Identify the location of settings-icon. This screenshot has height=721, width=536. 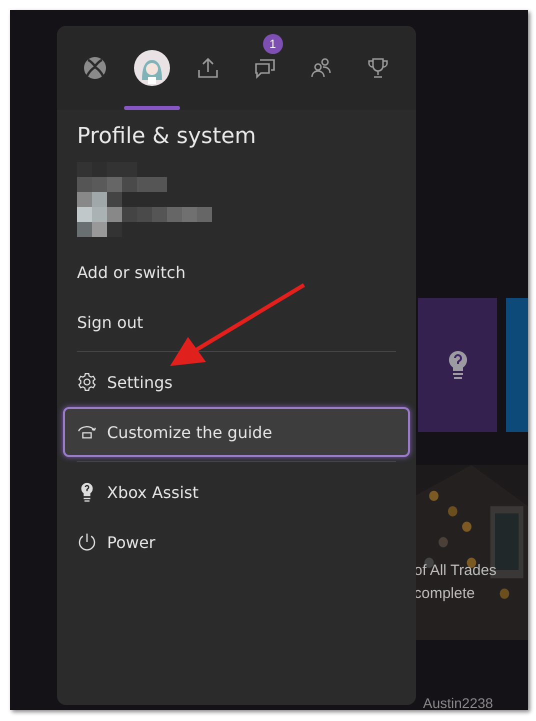
(87, 382).